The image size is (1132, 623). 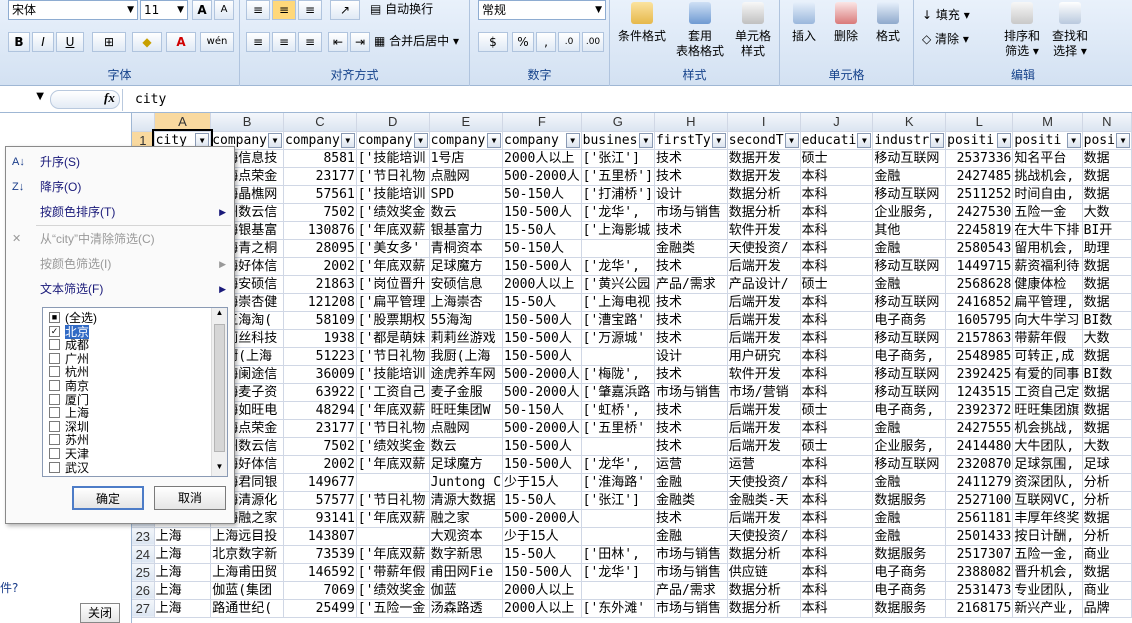 What do you see at coordinates (466, 320) in the screenshot?
I see `table-cell: 55海淘` at bounding box center [466, 320].